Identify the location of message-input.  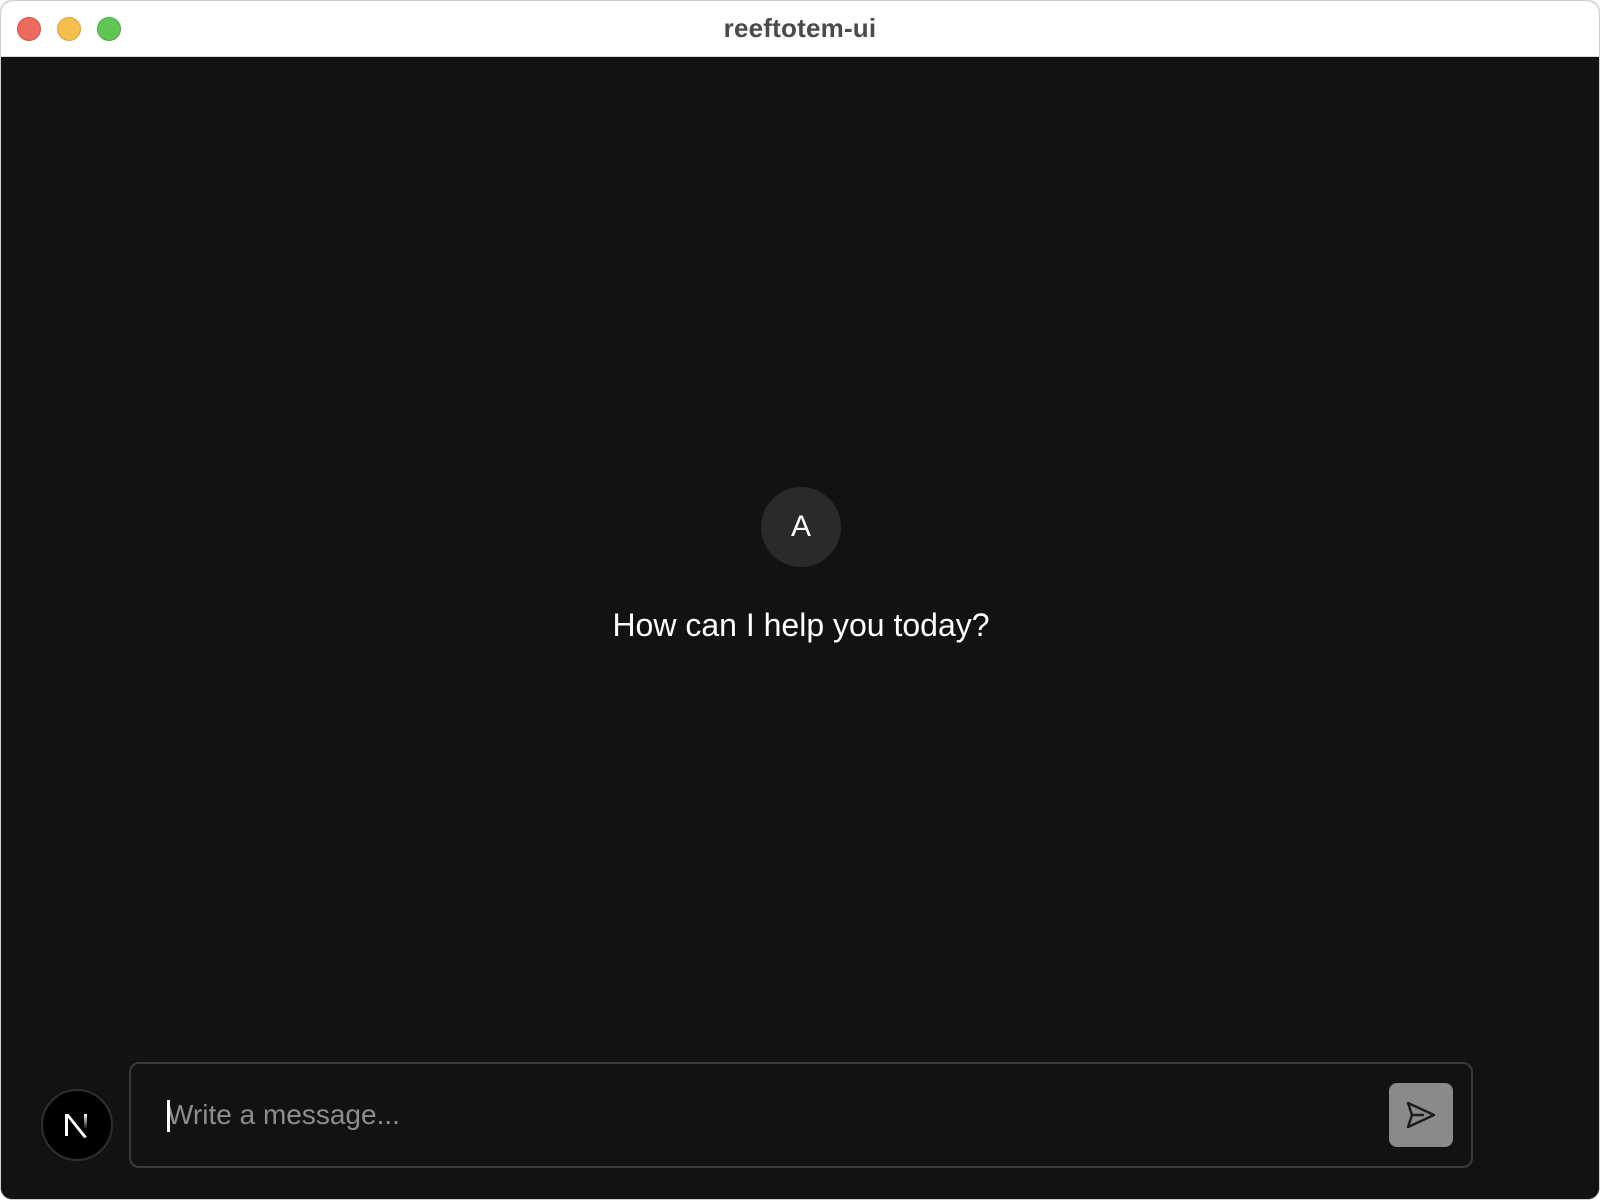
(757, 1115).